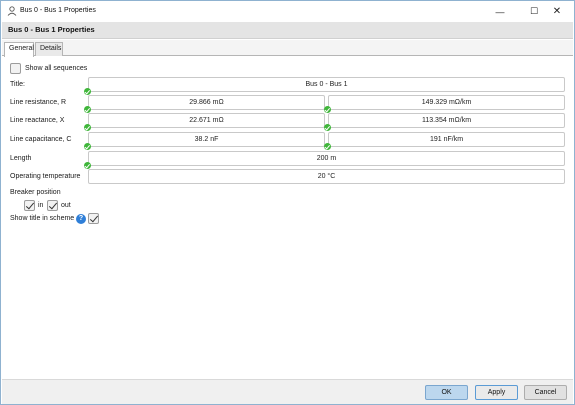 This screenshot has width=575, height=405. What do you see at coordinates (287, 48) in the screenshot?
I see `tab-strip: General Details` at bounding box center [287, 48].